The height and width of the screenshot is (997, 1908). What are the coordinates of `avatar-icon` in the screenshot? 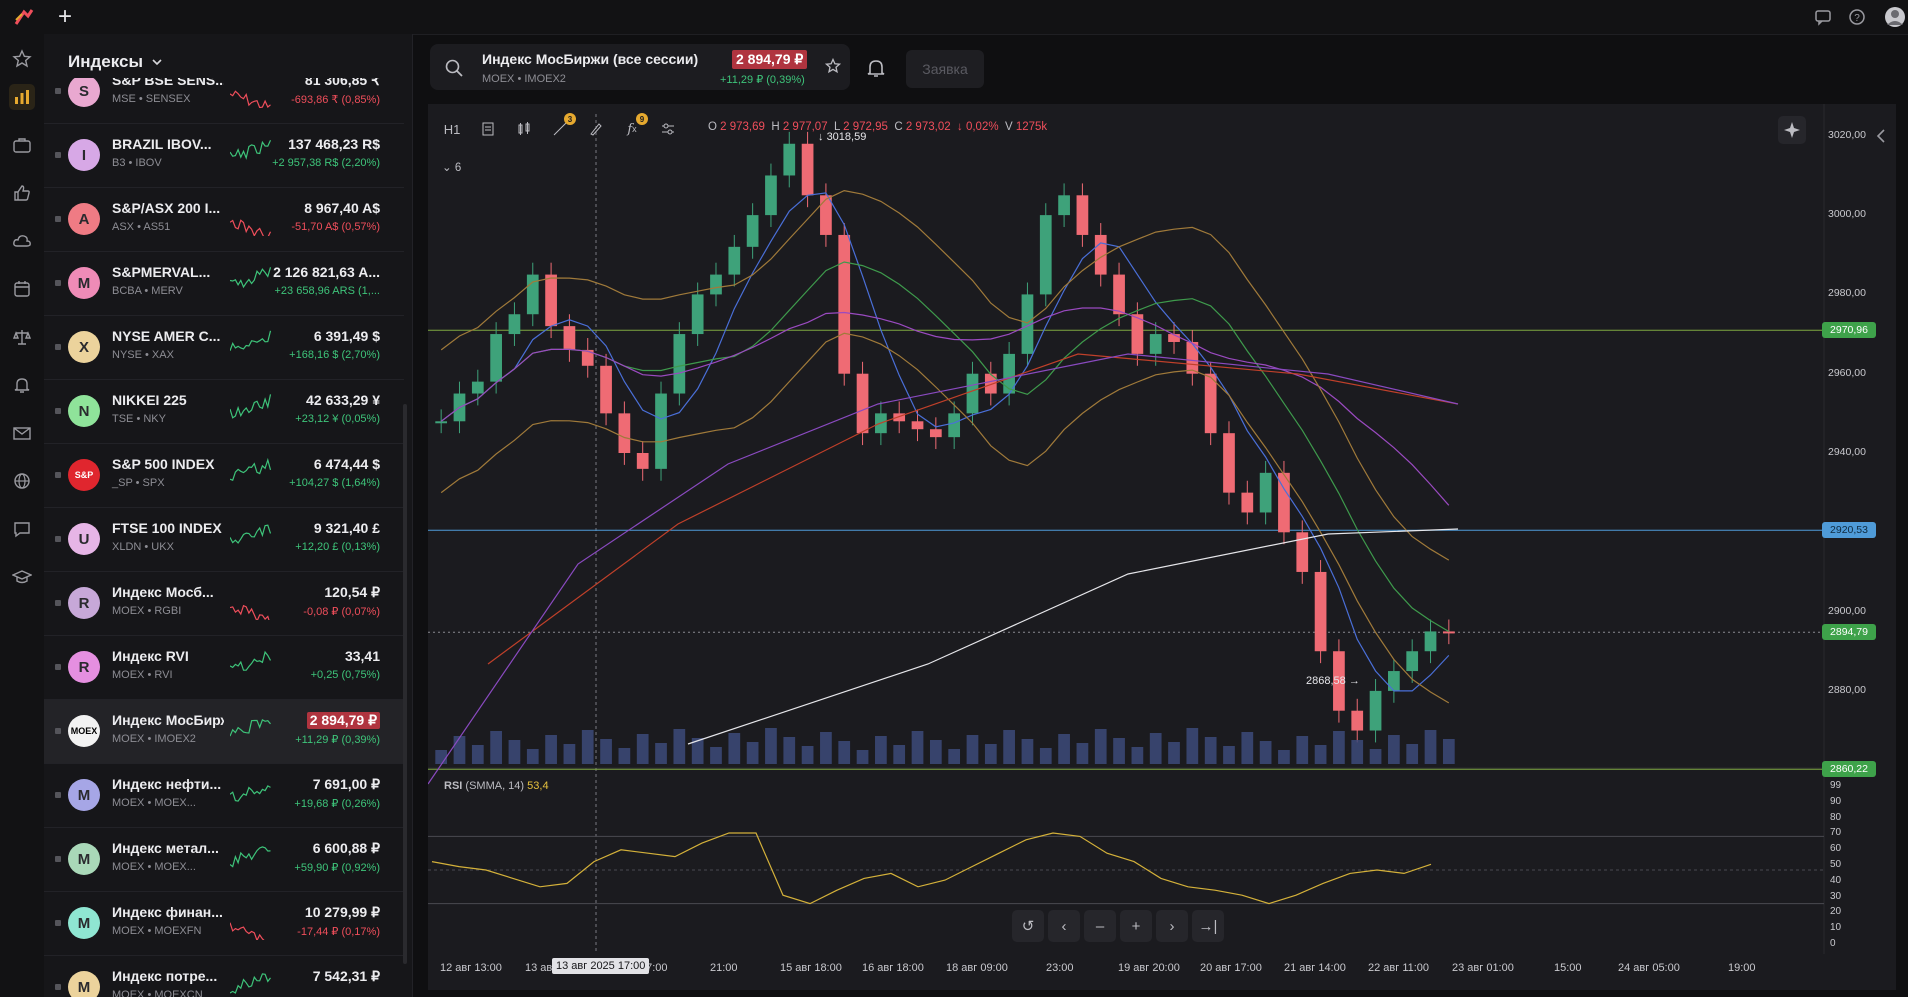 It's located at (1895, 17).